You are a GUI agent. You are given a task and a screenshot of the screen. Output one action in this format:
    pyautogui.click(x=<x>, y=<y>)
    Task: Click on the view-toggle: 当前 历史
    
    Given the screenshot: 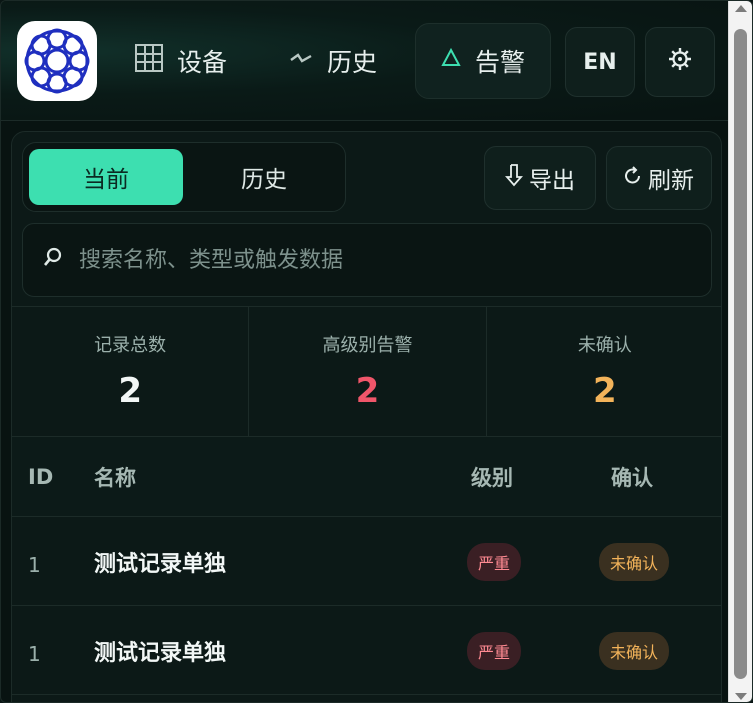 What is the action you would take?
    pyautogui.click(x=184, y=177)
    